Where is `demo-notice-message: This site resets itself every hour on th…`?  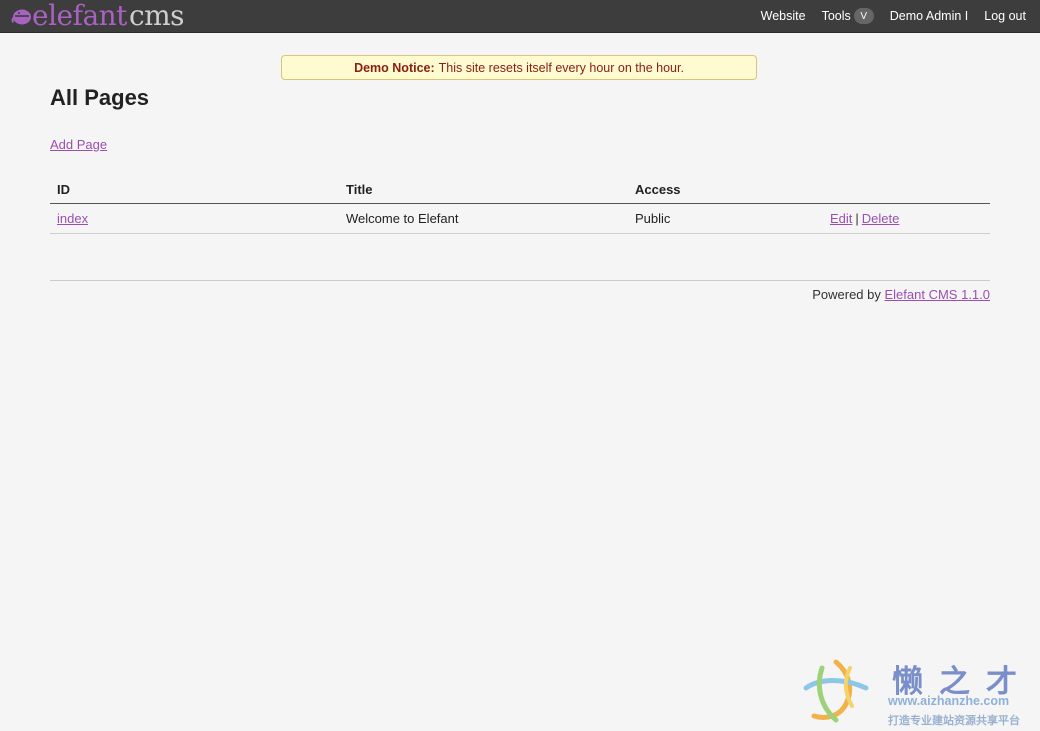 demo-notice-message: This site resets itself every hour on th… is located at coordinates (561, 67).